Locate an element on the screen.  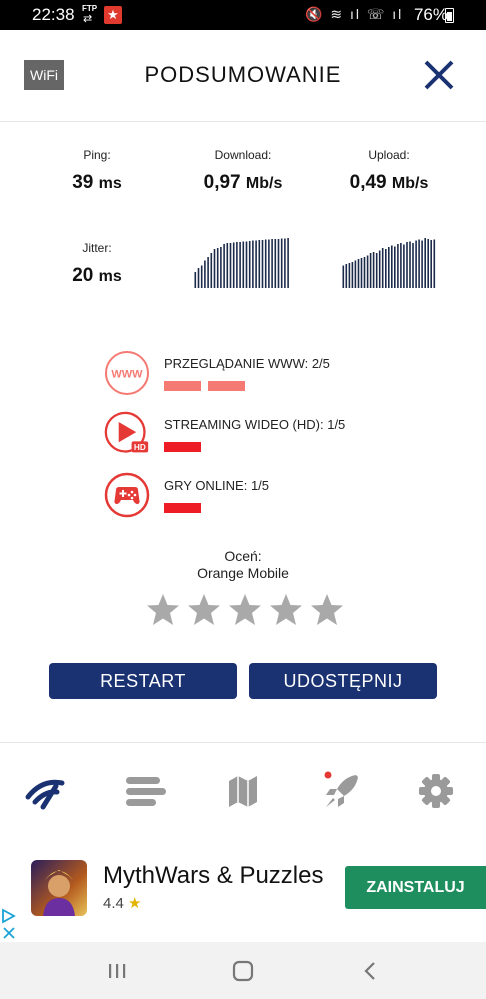
status-bar: 22:38 FTP ⇄ ★ 🔇 ≋ ıl ☏ ıl 76% is located at coordinates (243, 15).